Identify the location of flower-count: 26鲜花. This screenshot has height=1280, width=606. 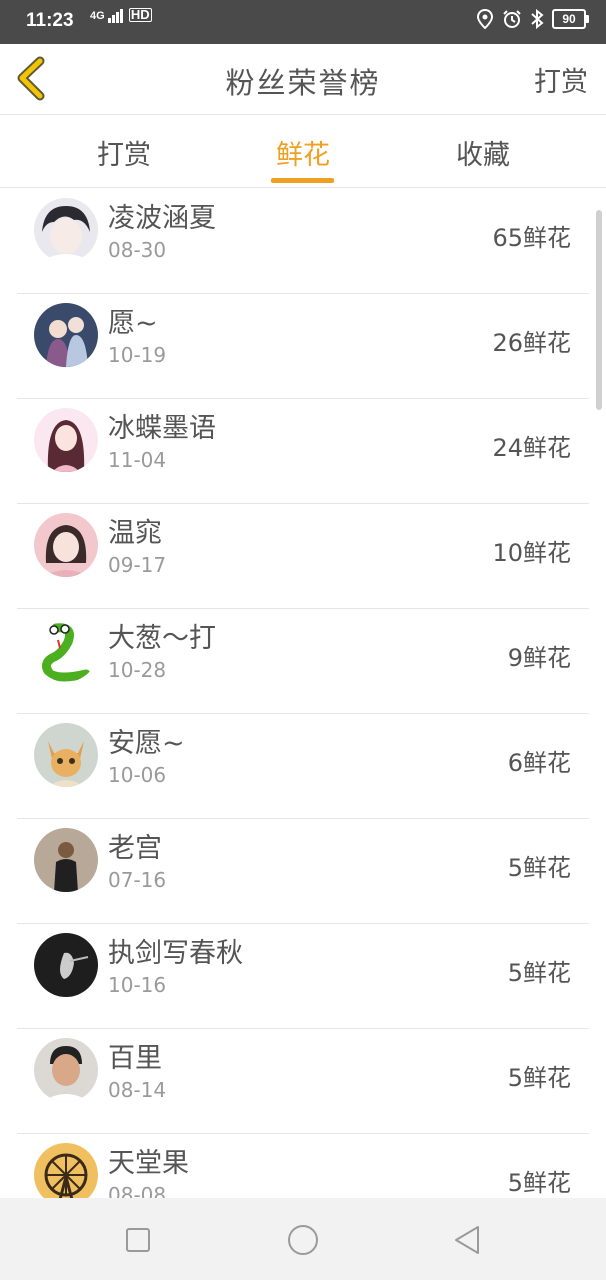
(531, 343).